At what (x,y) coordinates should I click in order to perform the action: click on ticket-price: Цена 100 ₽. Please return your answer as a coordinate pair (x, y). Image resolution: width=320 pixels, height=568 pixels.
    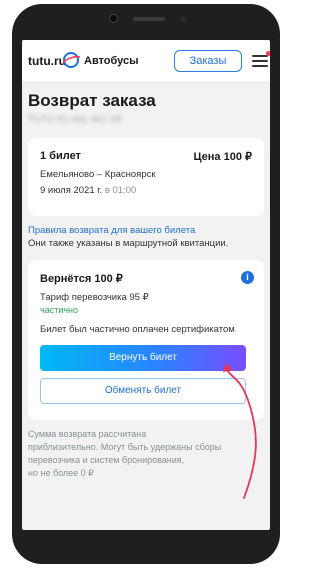
    Looking at the image, I should click on (222, 157).